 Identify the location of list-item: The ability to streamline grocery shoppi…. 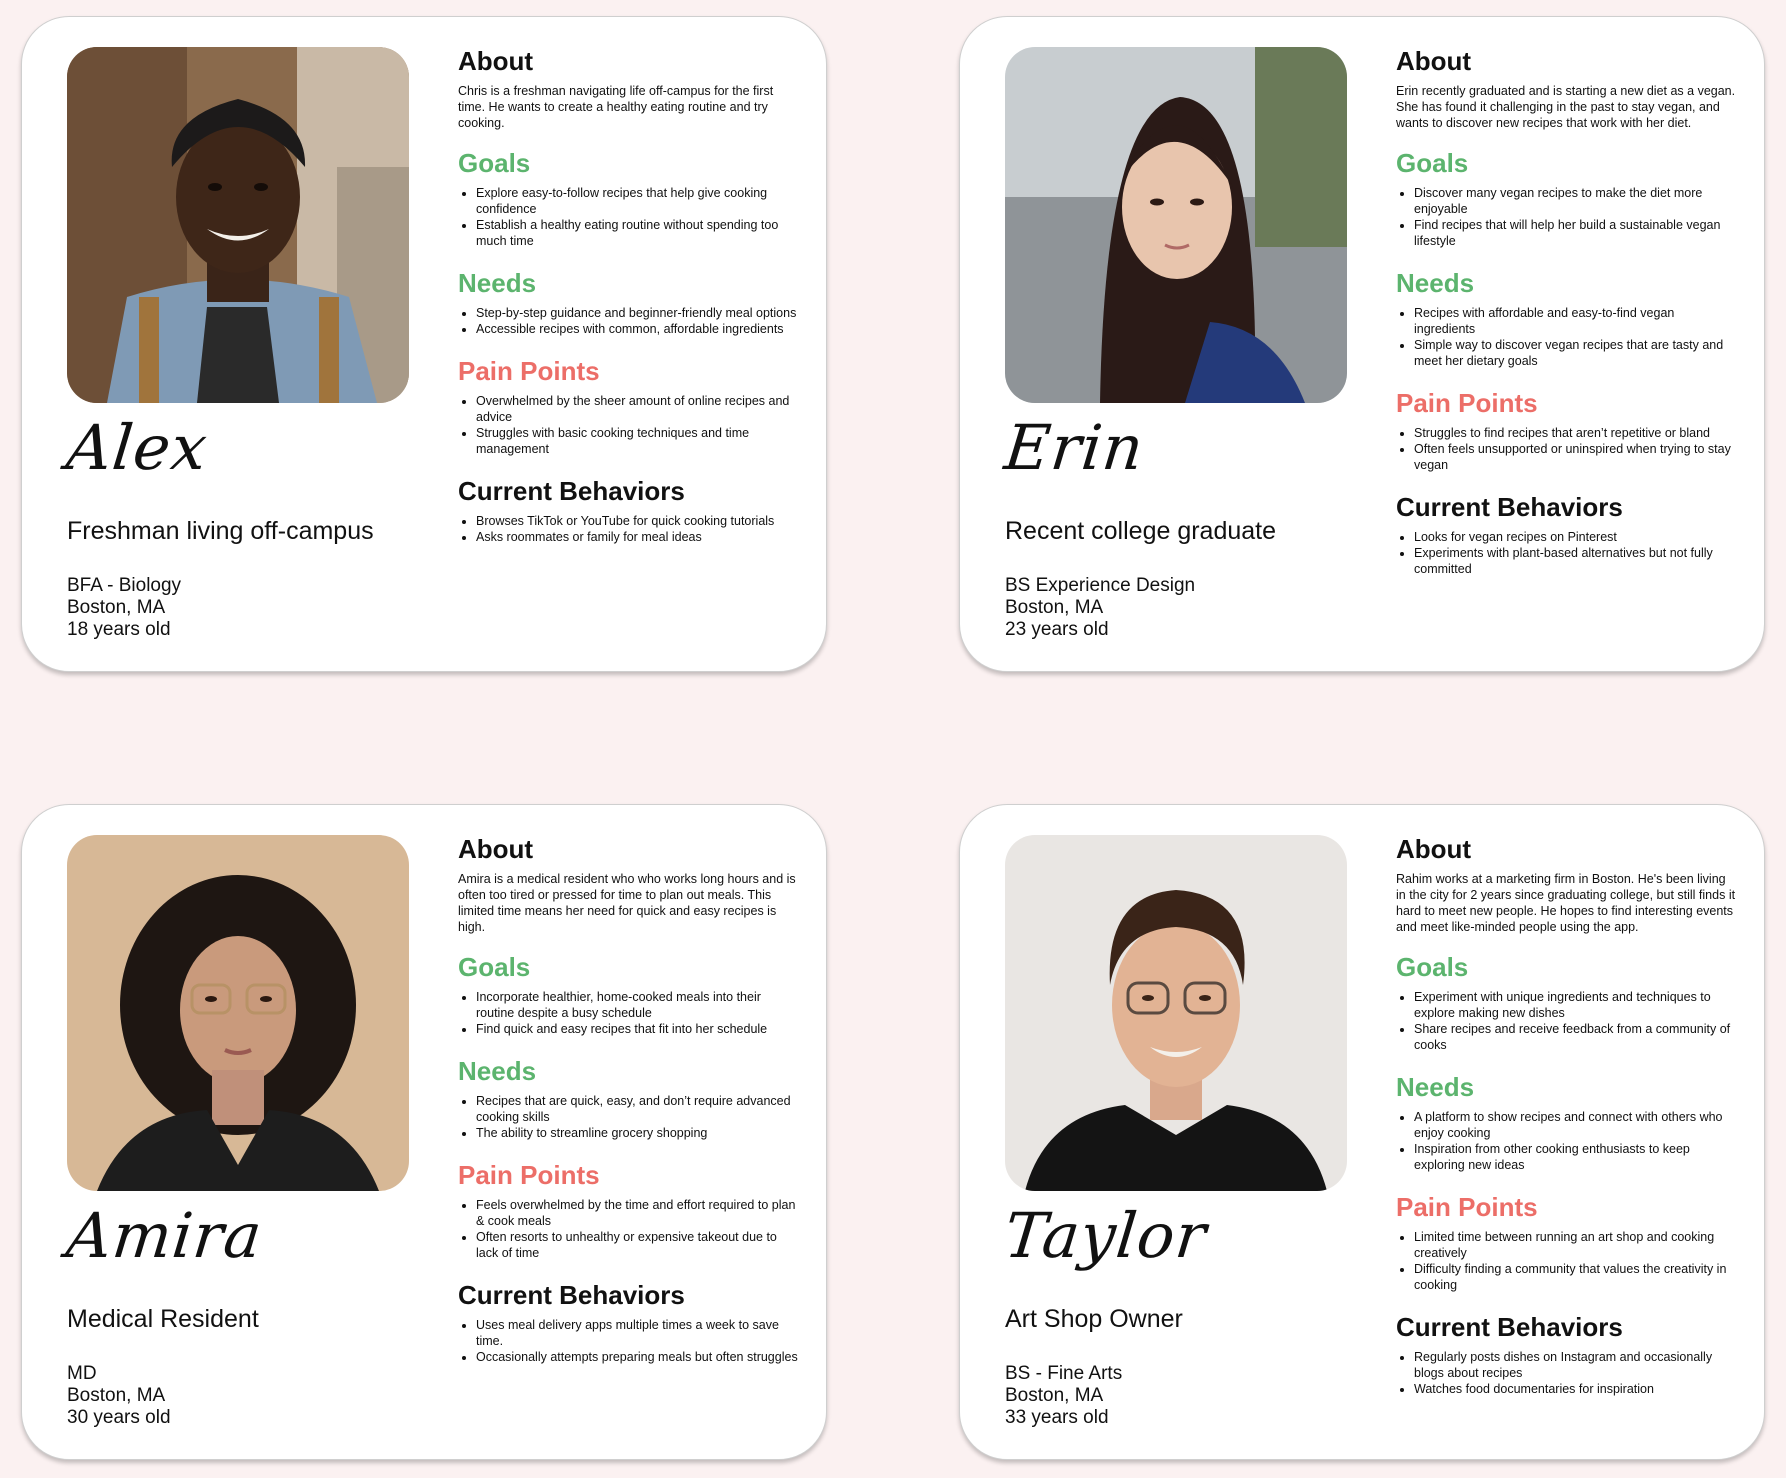
(637, 1133).